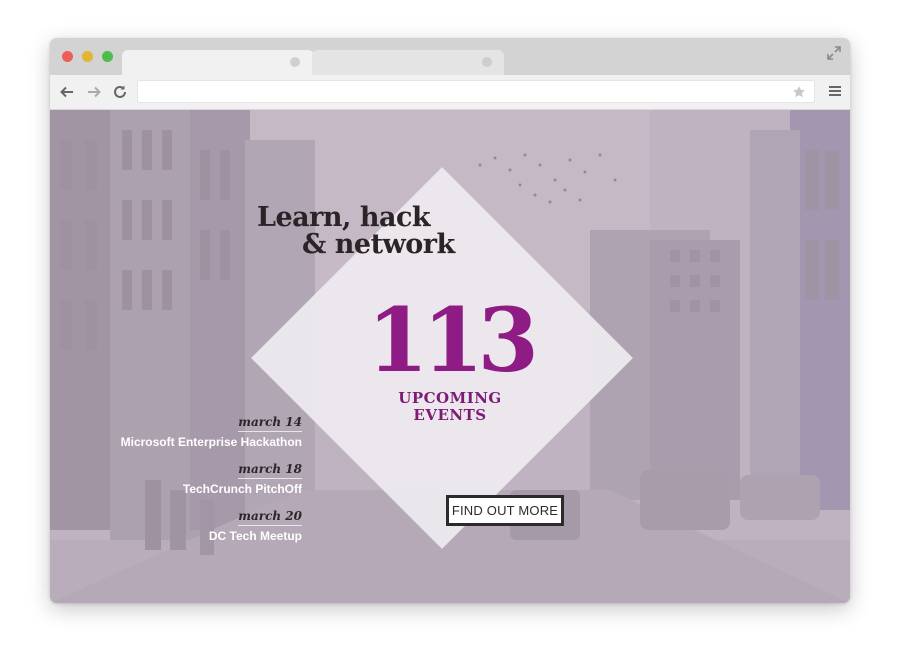 The image size is (900, 650). I want to click on upcoming-events-count: 113, so click(453, 340).